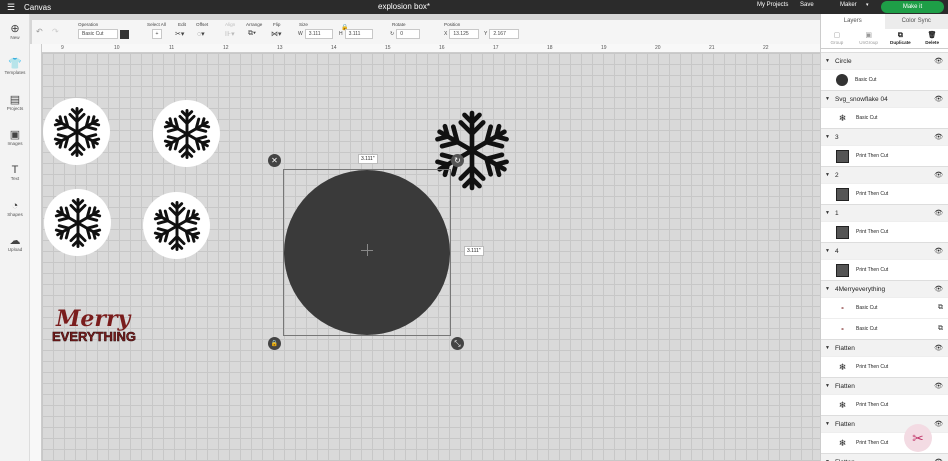 The width and height of the screenshot is (948, 461). Describe the element at coordinates (901, 38) in the screenshot. I see `duplicate-button: ⧉ Duplicate` at that location.